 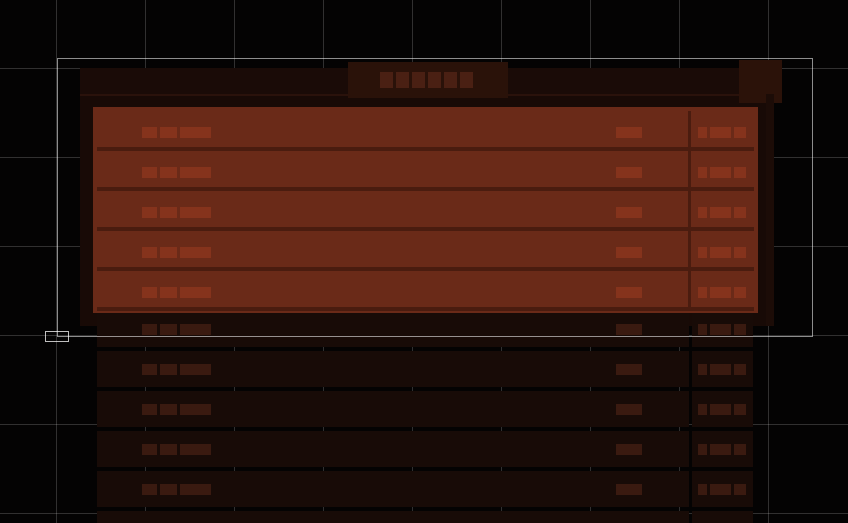 I want to click on resize-handle-icon, so click(x=57, y=336).